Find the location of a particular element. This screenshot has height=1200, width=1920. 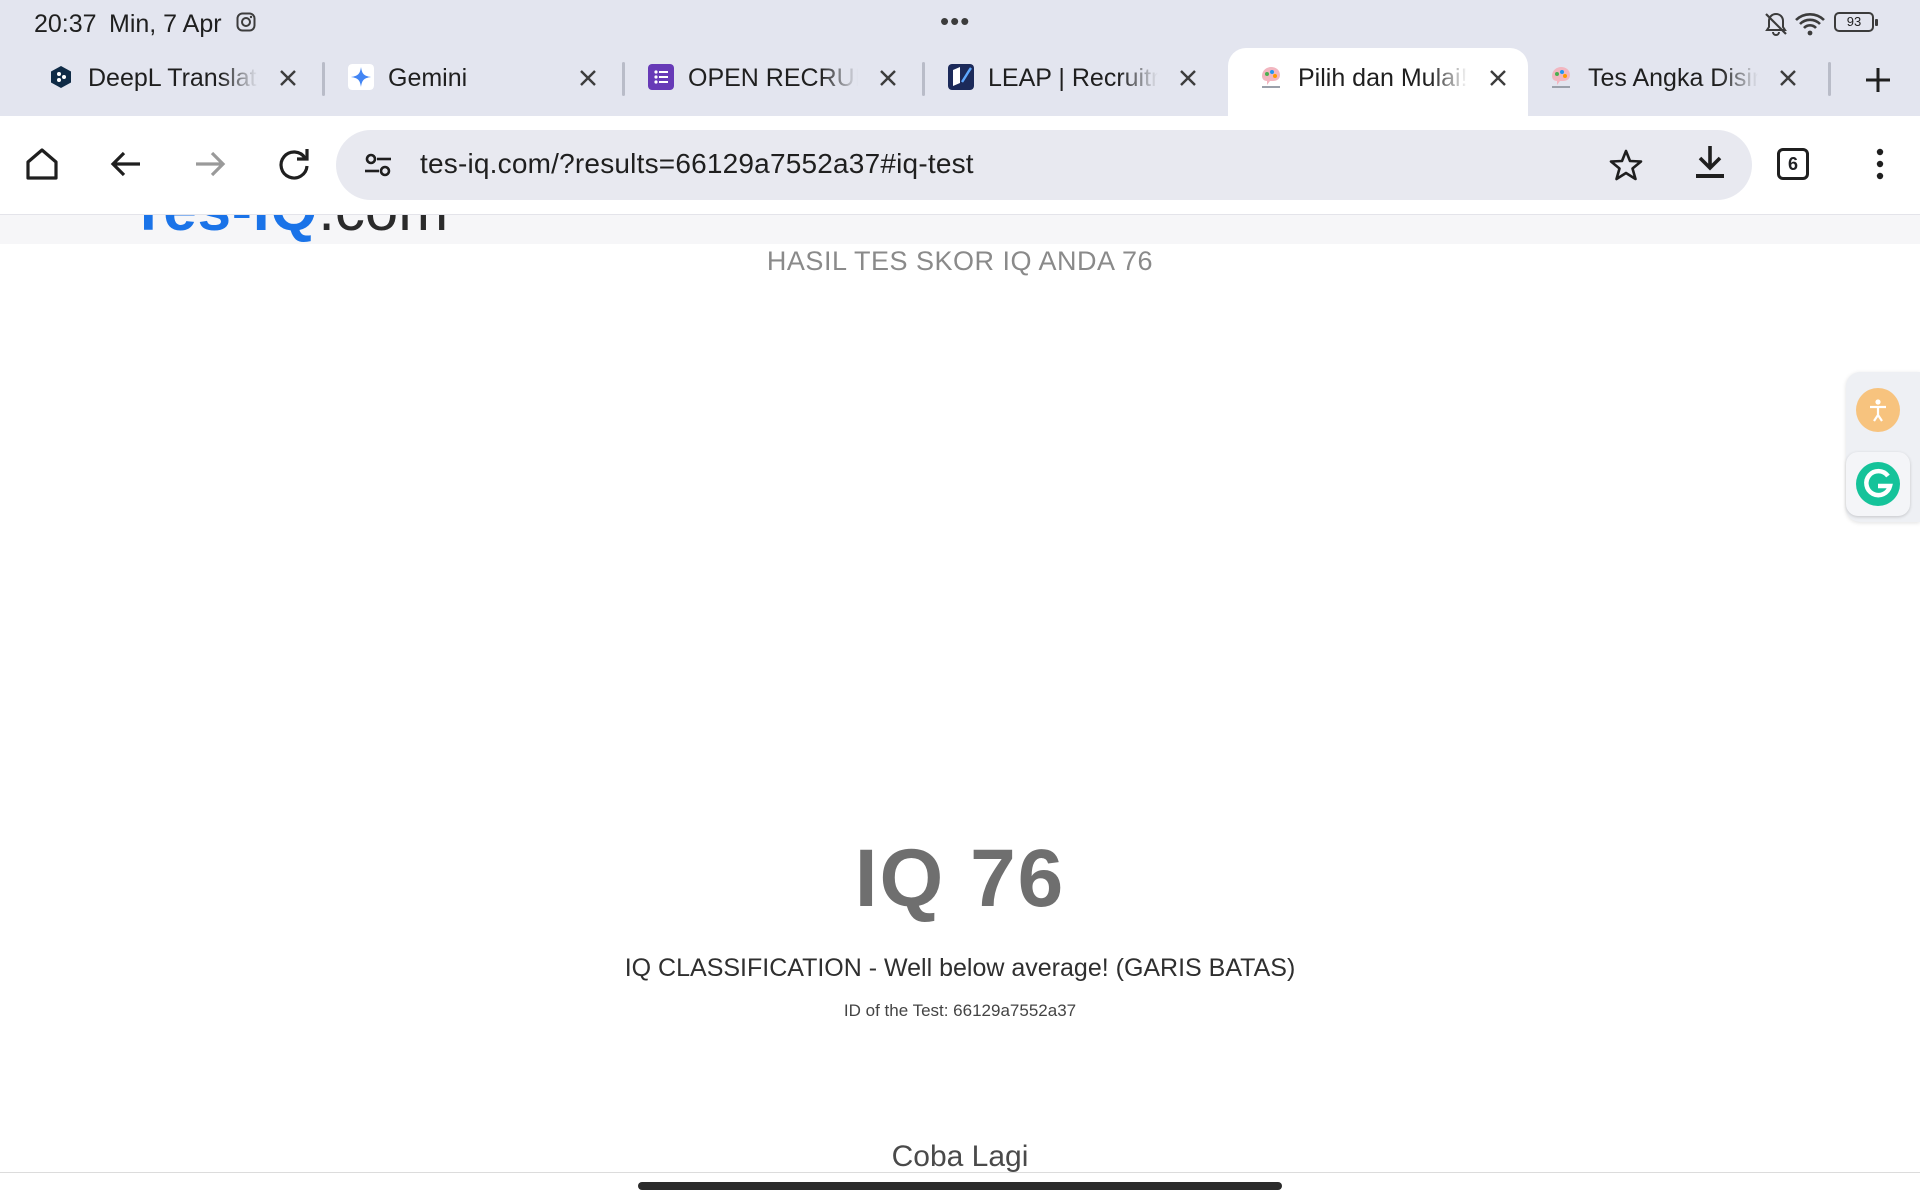

tab-gemini: Gemini is located at coordinates (468, 82).